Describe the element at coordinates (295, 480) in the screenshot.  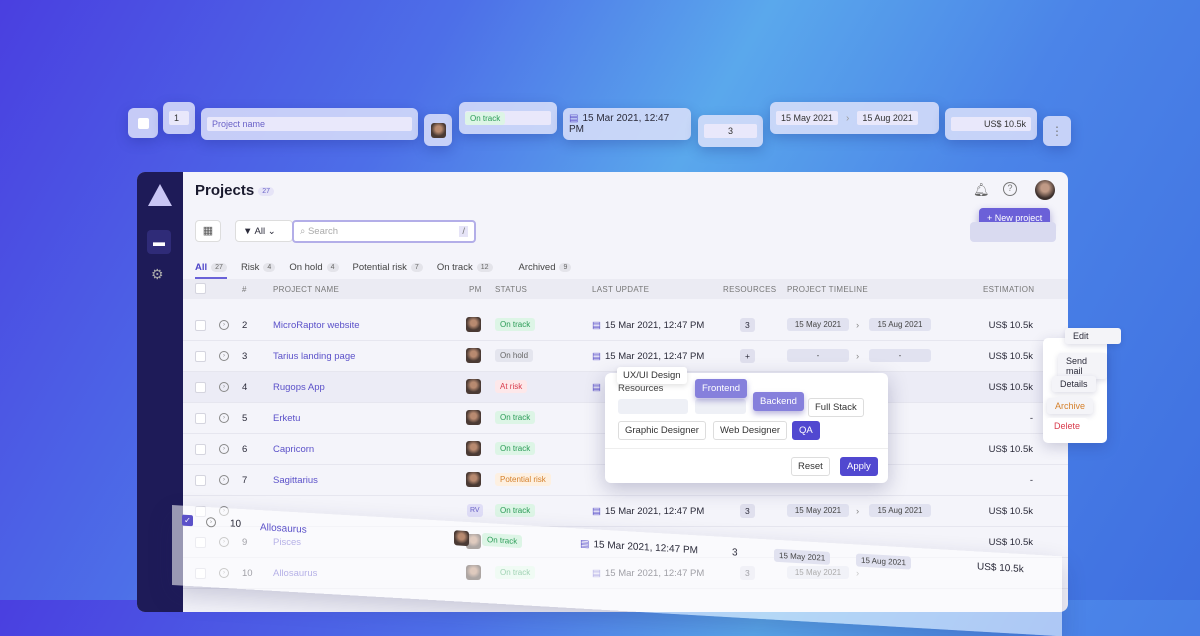
I see `project-name-link: Sagittarius` at that location.